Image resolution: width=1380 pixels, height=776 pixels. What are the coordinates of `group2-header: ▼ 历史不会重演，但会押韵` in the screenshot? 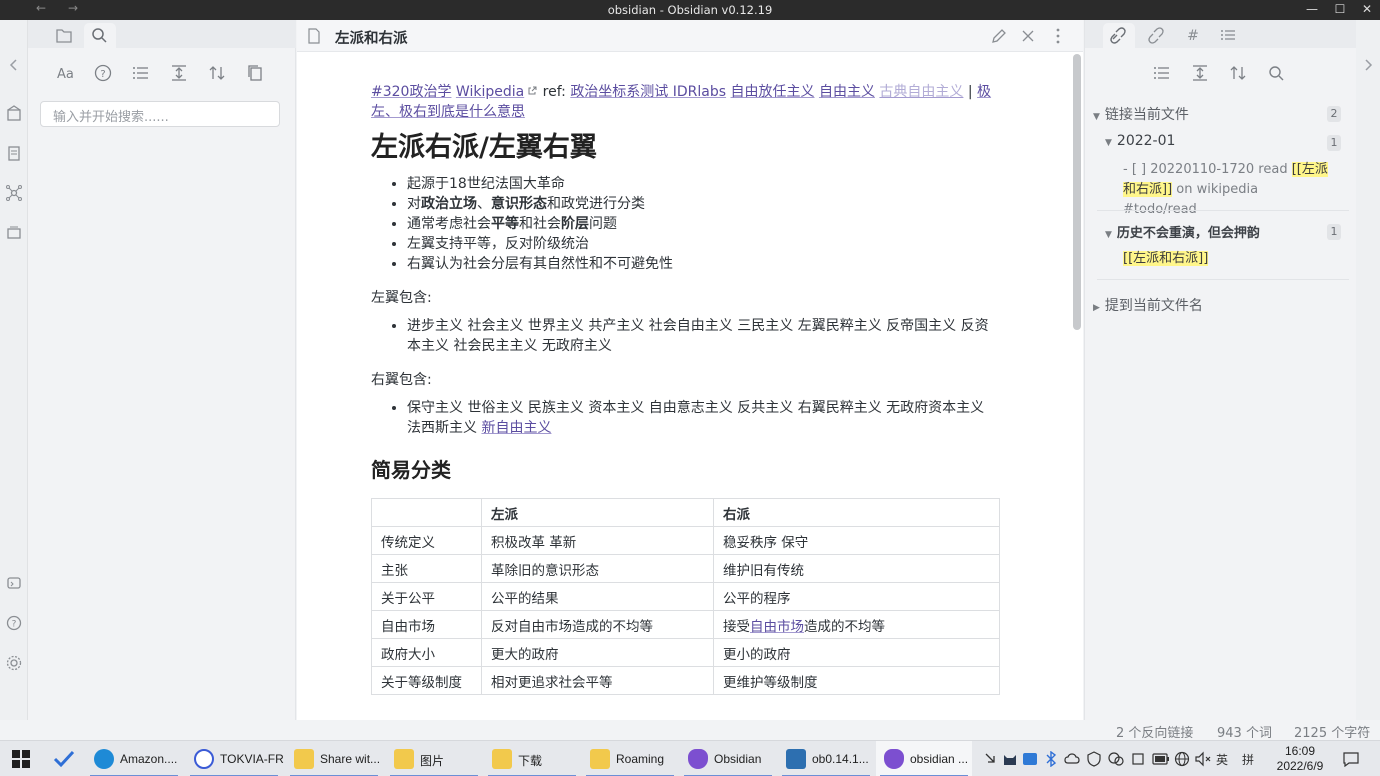 It's located at (1182, 231).